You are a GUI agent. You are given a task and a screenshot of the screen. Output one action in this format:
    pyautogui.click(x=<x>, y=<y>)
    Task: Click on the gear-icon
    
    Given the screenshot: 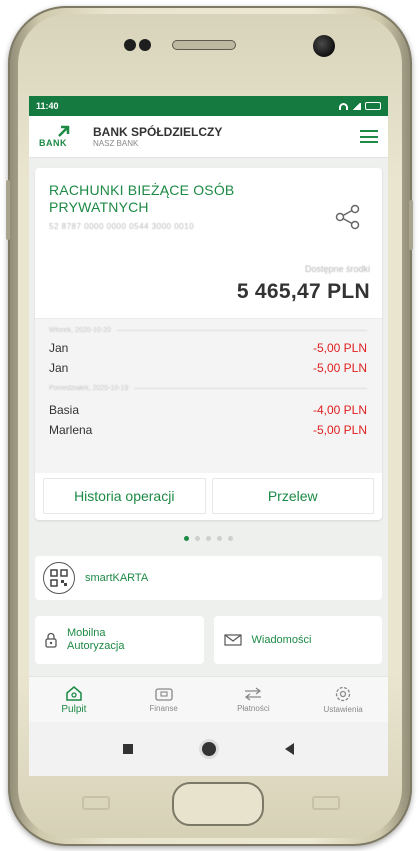 What is the action you would take?
    pyautogui.click(x=343, y=693)
    